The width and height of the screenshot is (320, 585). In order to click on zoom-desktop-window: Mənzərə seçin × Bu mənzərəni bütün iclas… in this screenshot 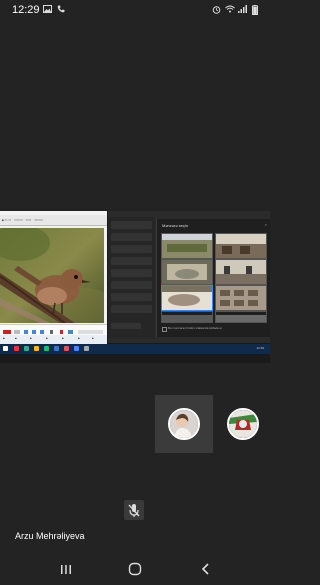, I will do `click(189, 277)`.